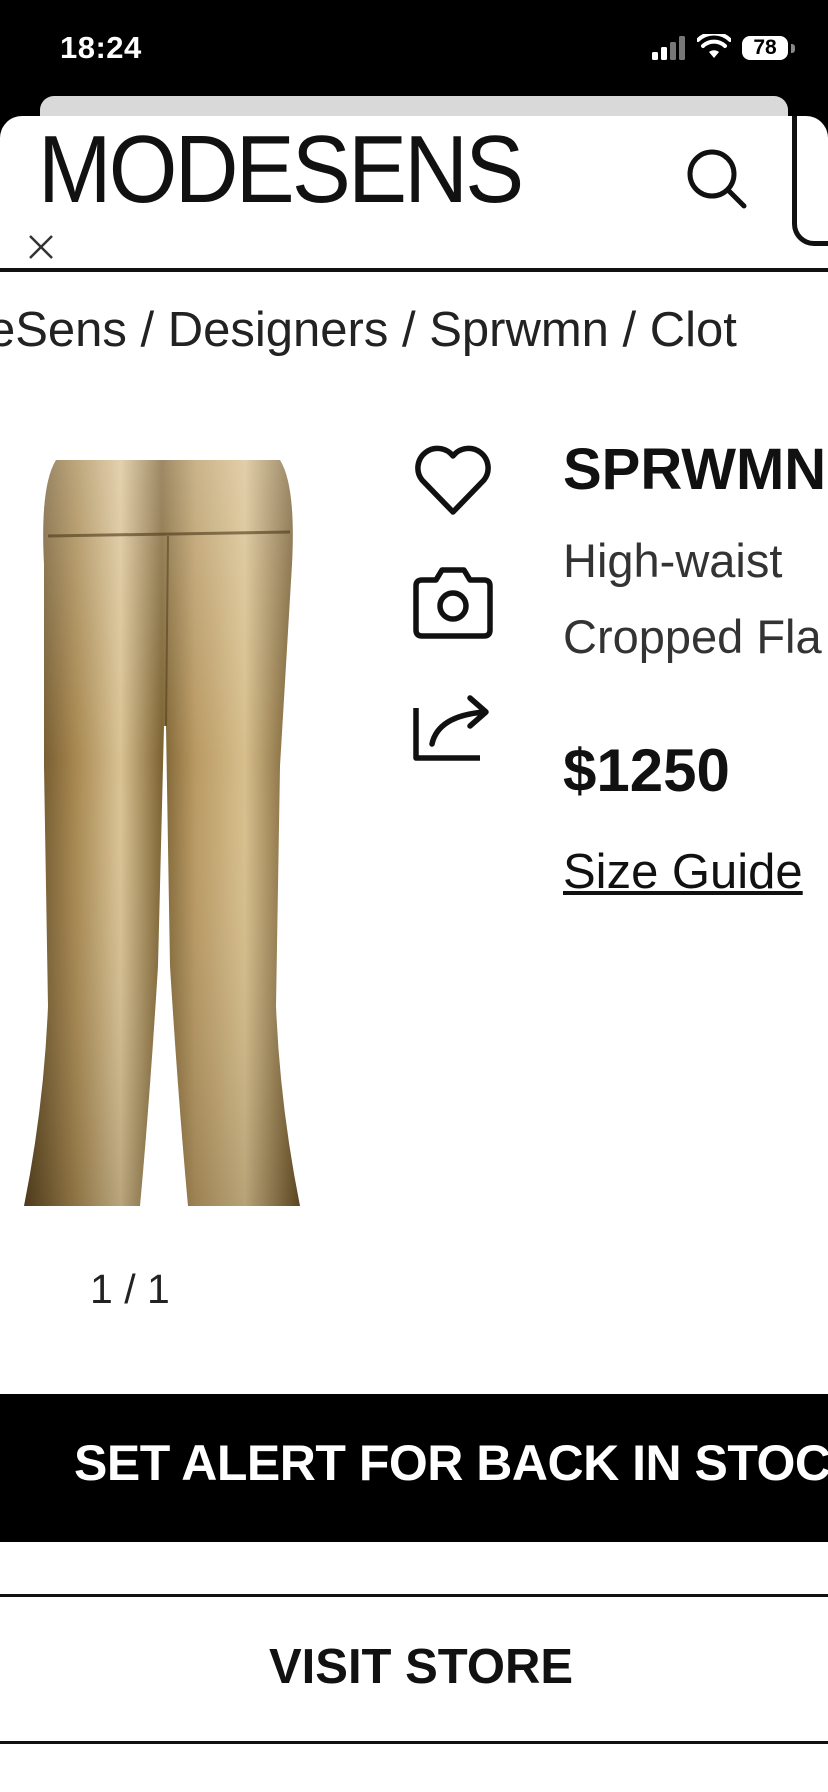 Image resolution: width=828 pixels, height=1792 pixels. I want to click on share-icon, so click(453, 723).